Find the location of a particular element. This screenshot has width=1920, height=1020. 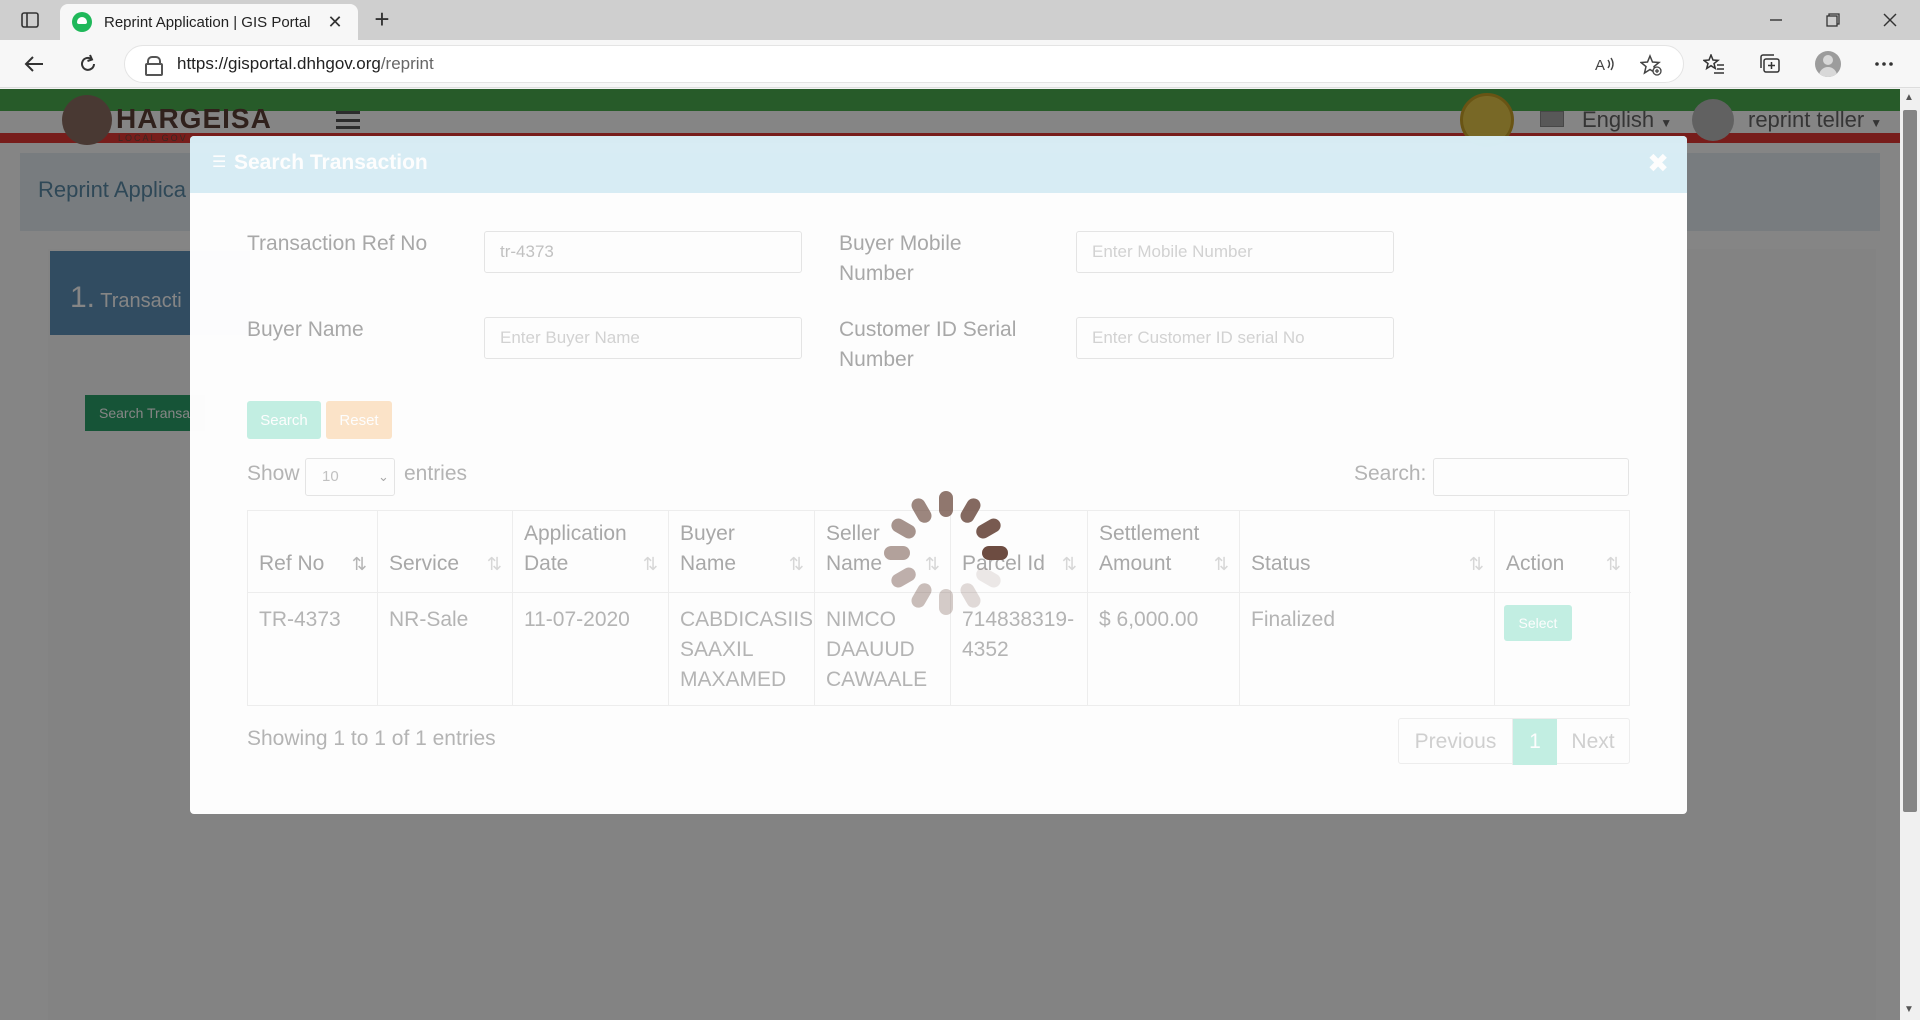

add-favorite-icon is located at coordinates (1651, 65).